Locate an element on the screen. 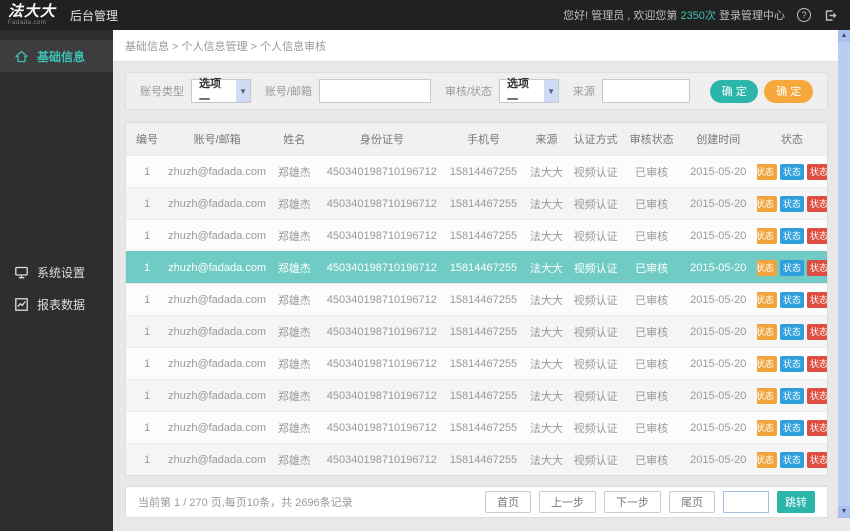  scroll-down-icon: ▼ is located at coordinates (844, 512).